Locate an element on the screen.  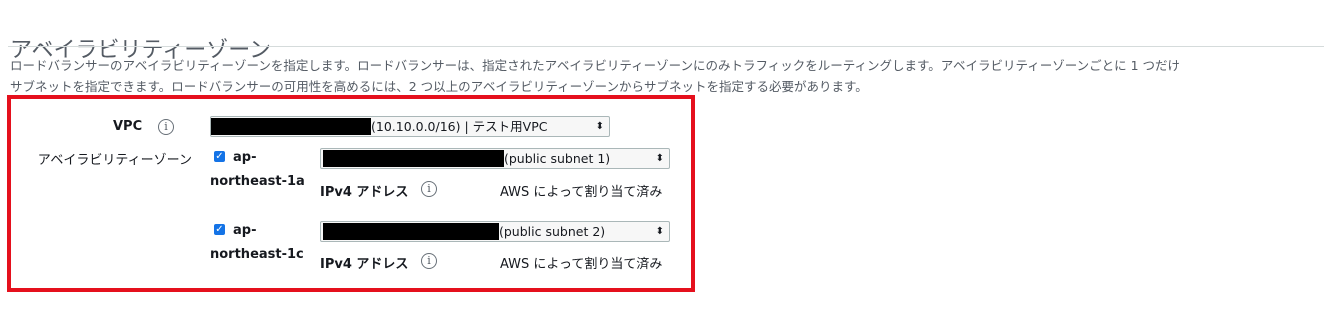
vpc-select: (10.10.0.0/16) | テスト用VPC ⬍ is located at coordinates (410, 126).